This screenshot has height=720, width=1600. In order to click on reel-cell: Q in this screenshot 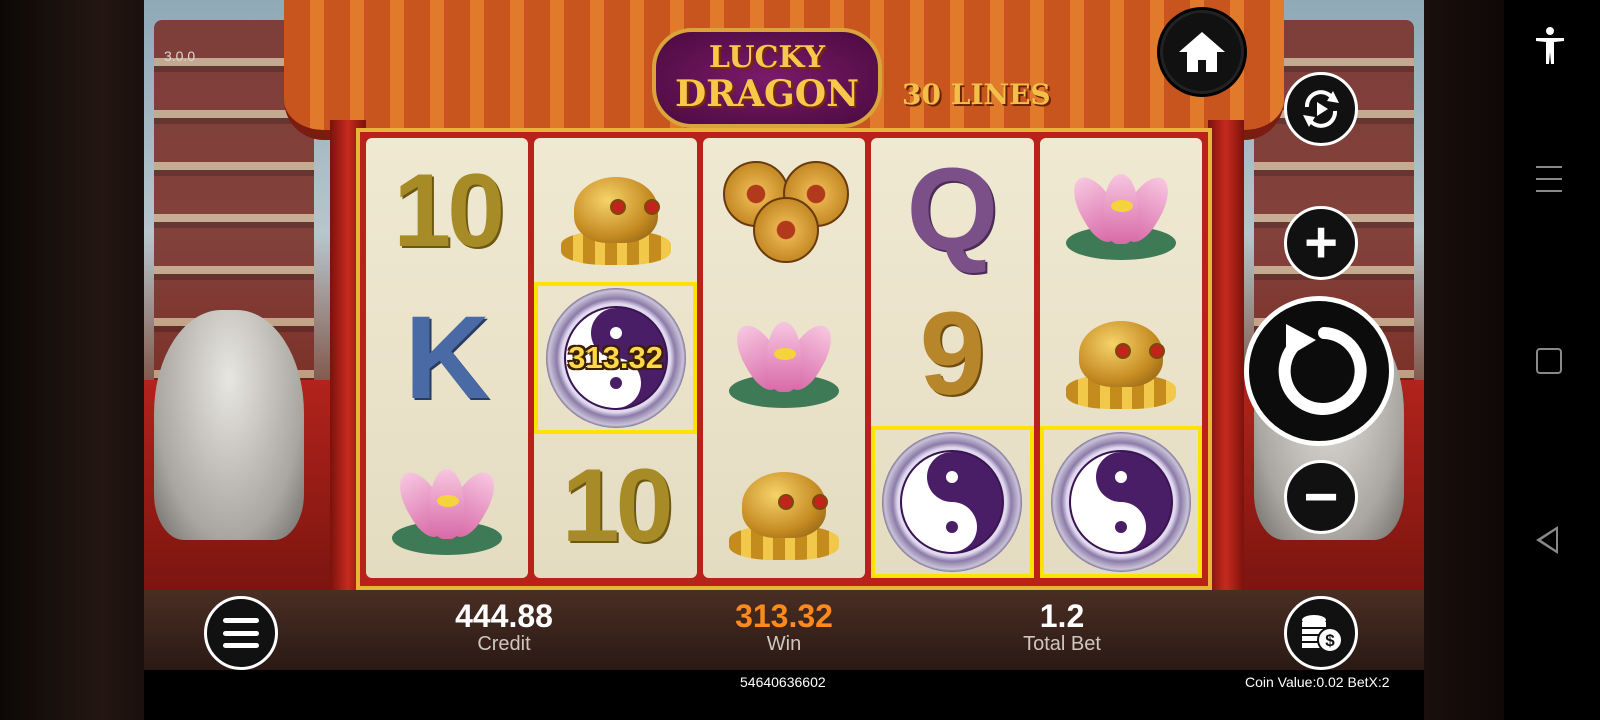, I will do `click(952, 210)`.